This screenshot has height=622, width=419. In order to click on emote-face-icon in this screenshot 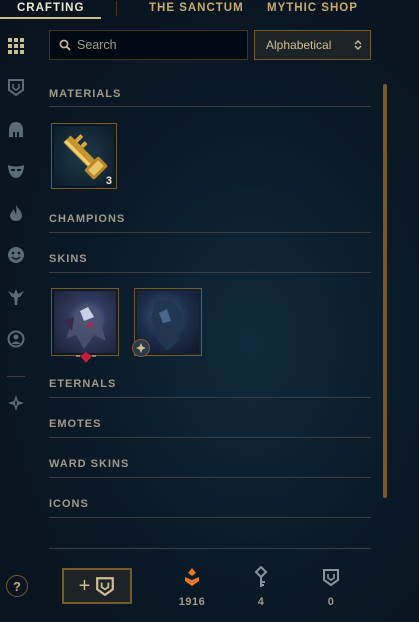, I will do `click(16, 255)`.